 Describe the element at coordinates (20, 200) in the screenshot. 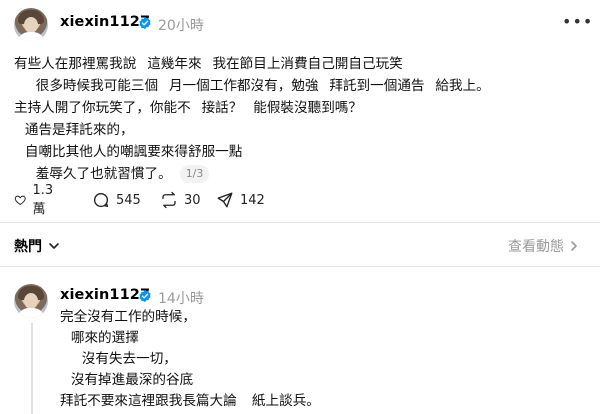

I see `heart-icon` at that location.